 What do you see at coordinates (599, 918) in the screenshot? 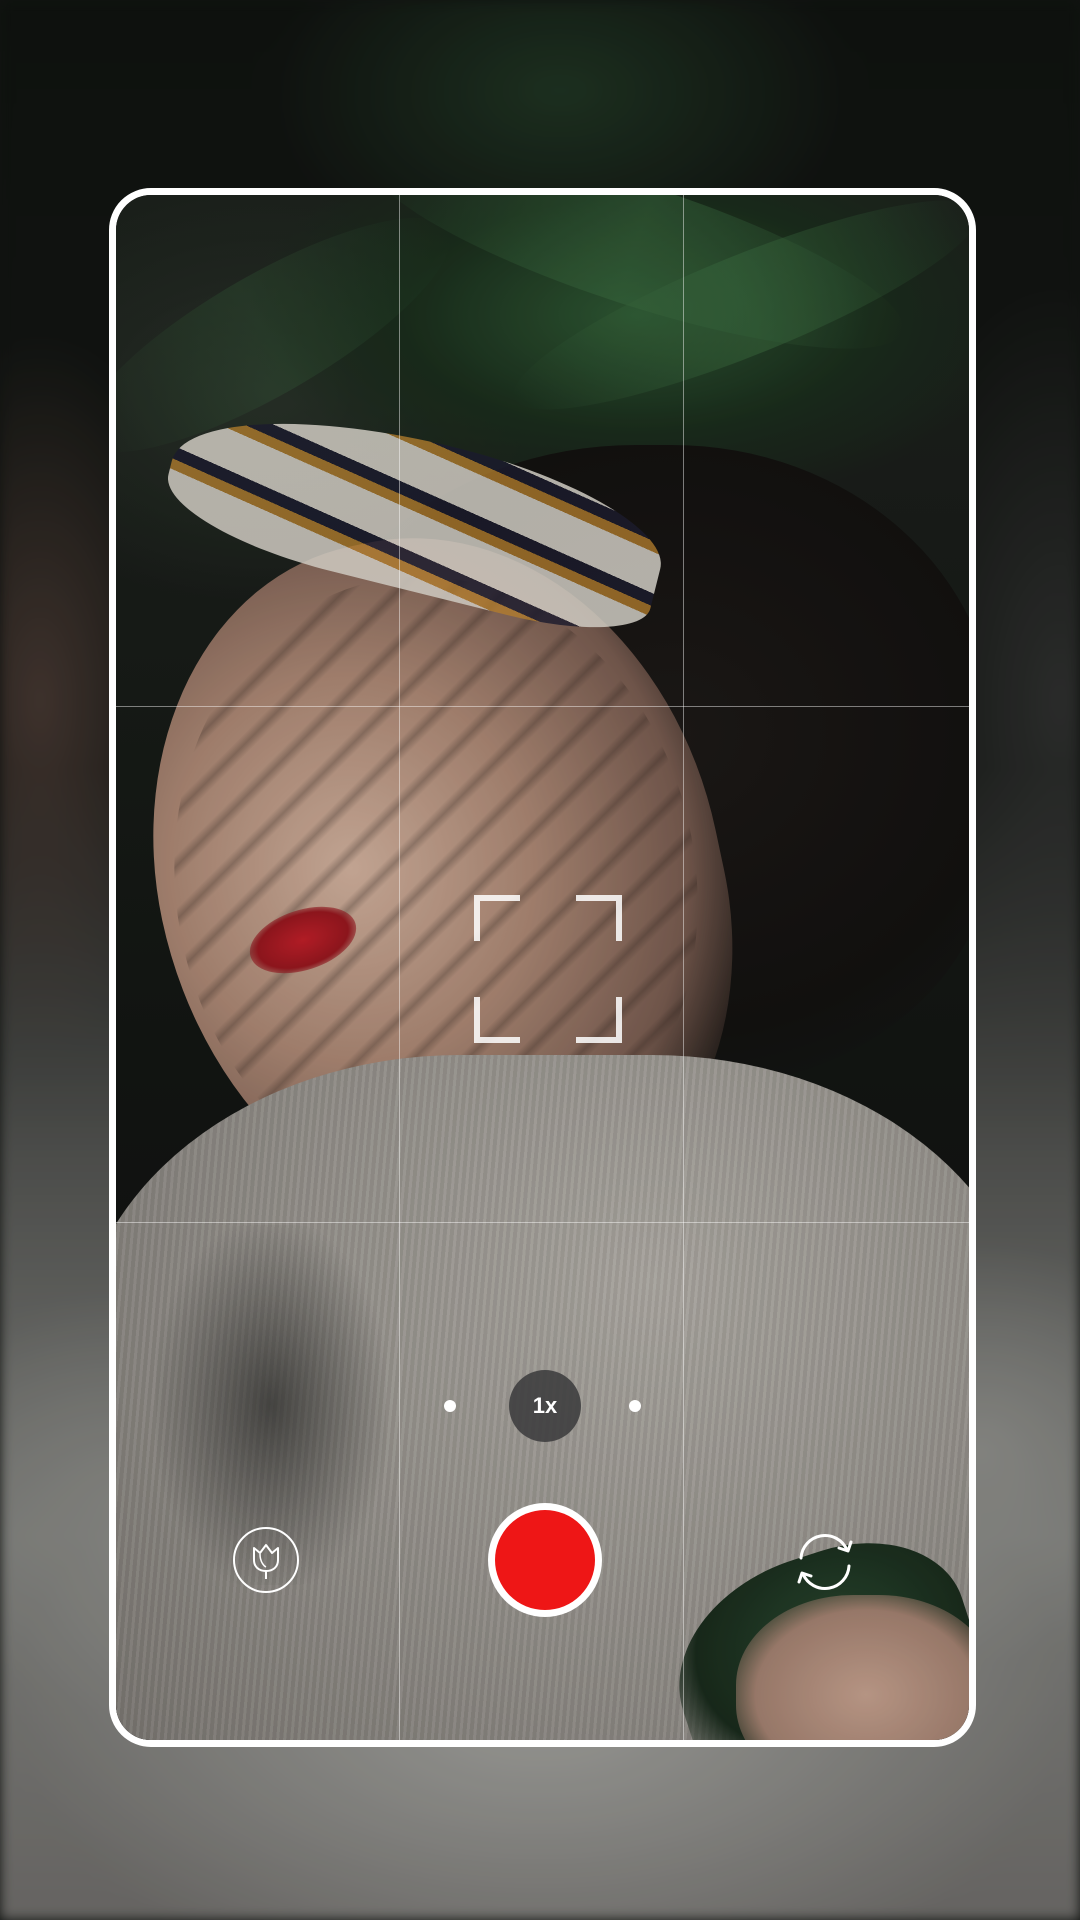
I see `focus-corner-top-right` at bounding box center [599, 918].